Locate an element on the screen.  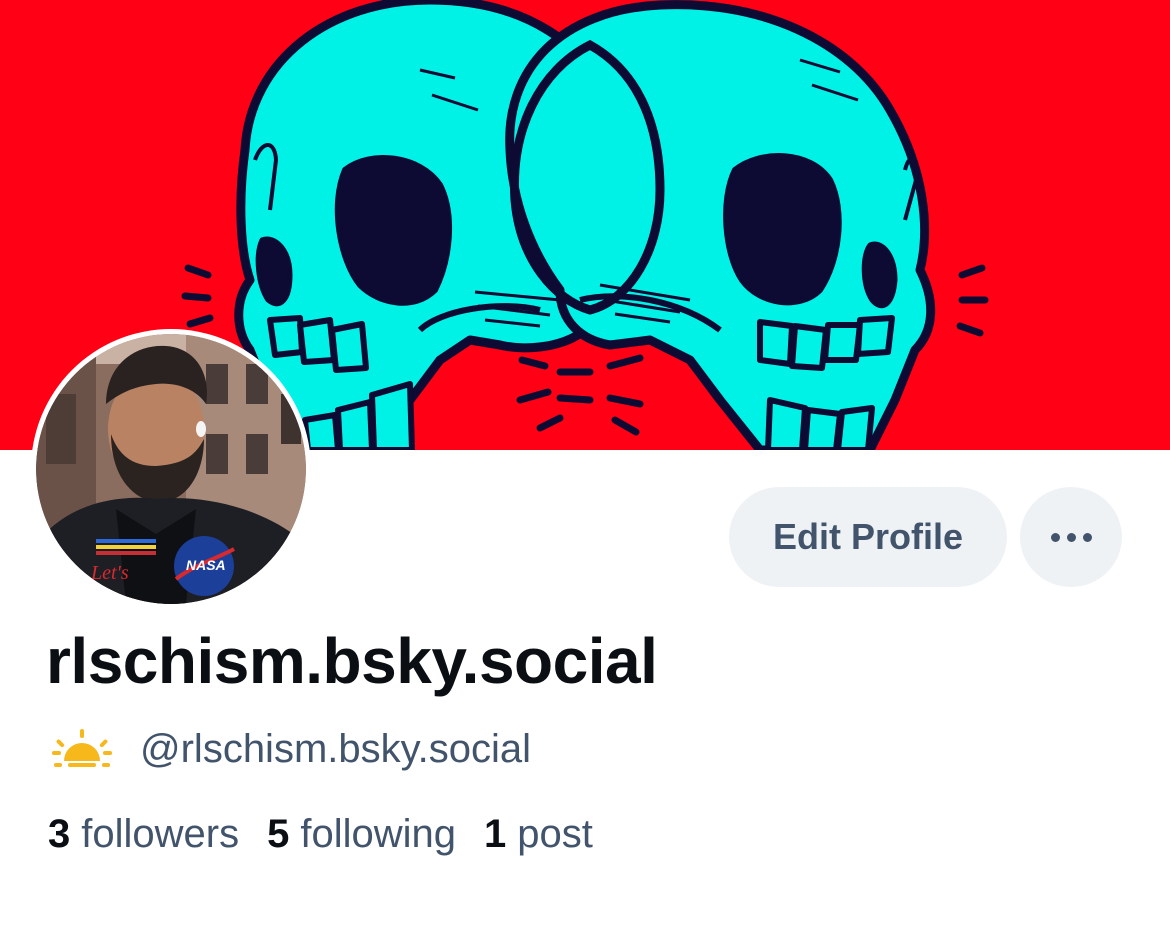
more-options-button is located at coordinates (1071, 537).